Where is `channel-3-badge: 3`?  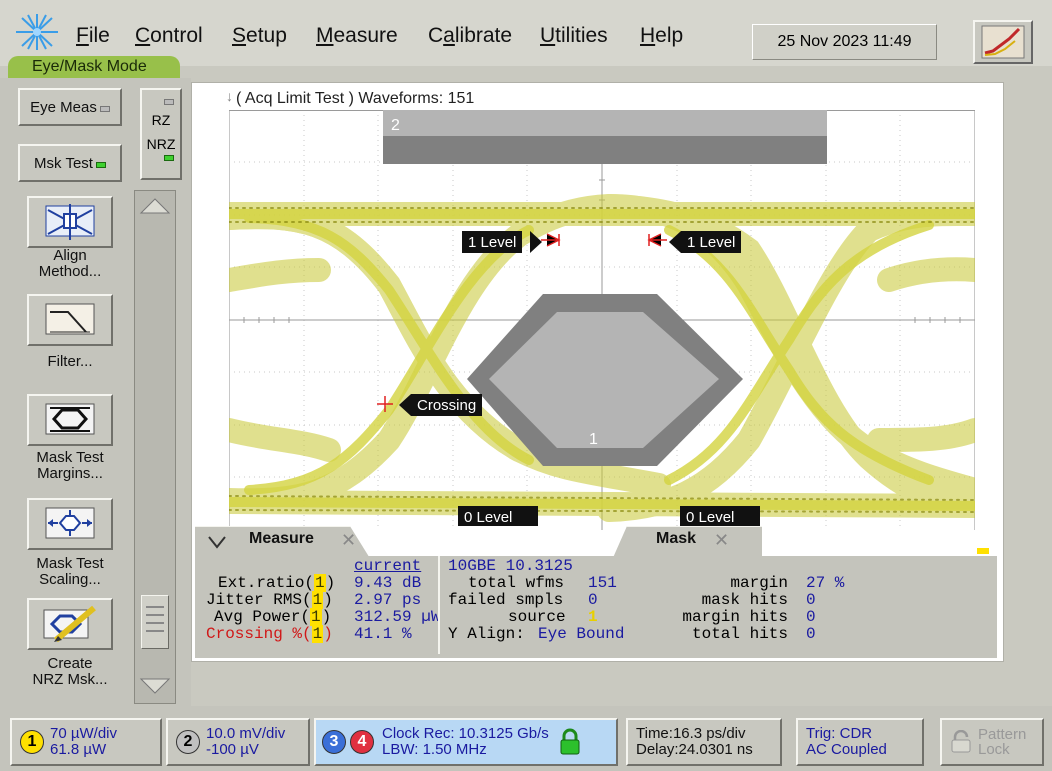 channel-3-badge: 3 is located at coordinates (334, 742).